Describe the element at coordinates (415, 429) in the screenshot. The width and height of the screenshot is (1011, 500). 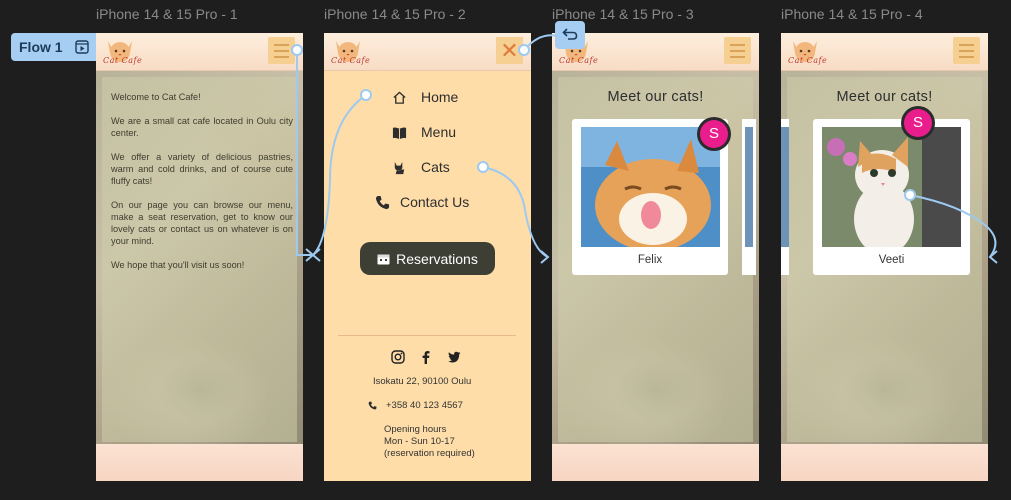
I see `opening-hours-title: Opening hours` at that location.